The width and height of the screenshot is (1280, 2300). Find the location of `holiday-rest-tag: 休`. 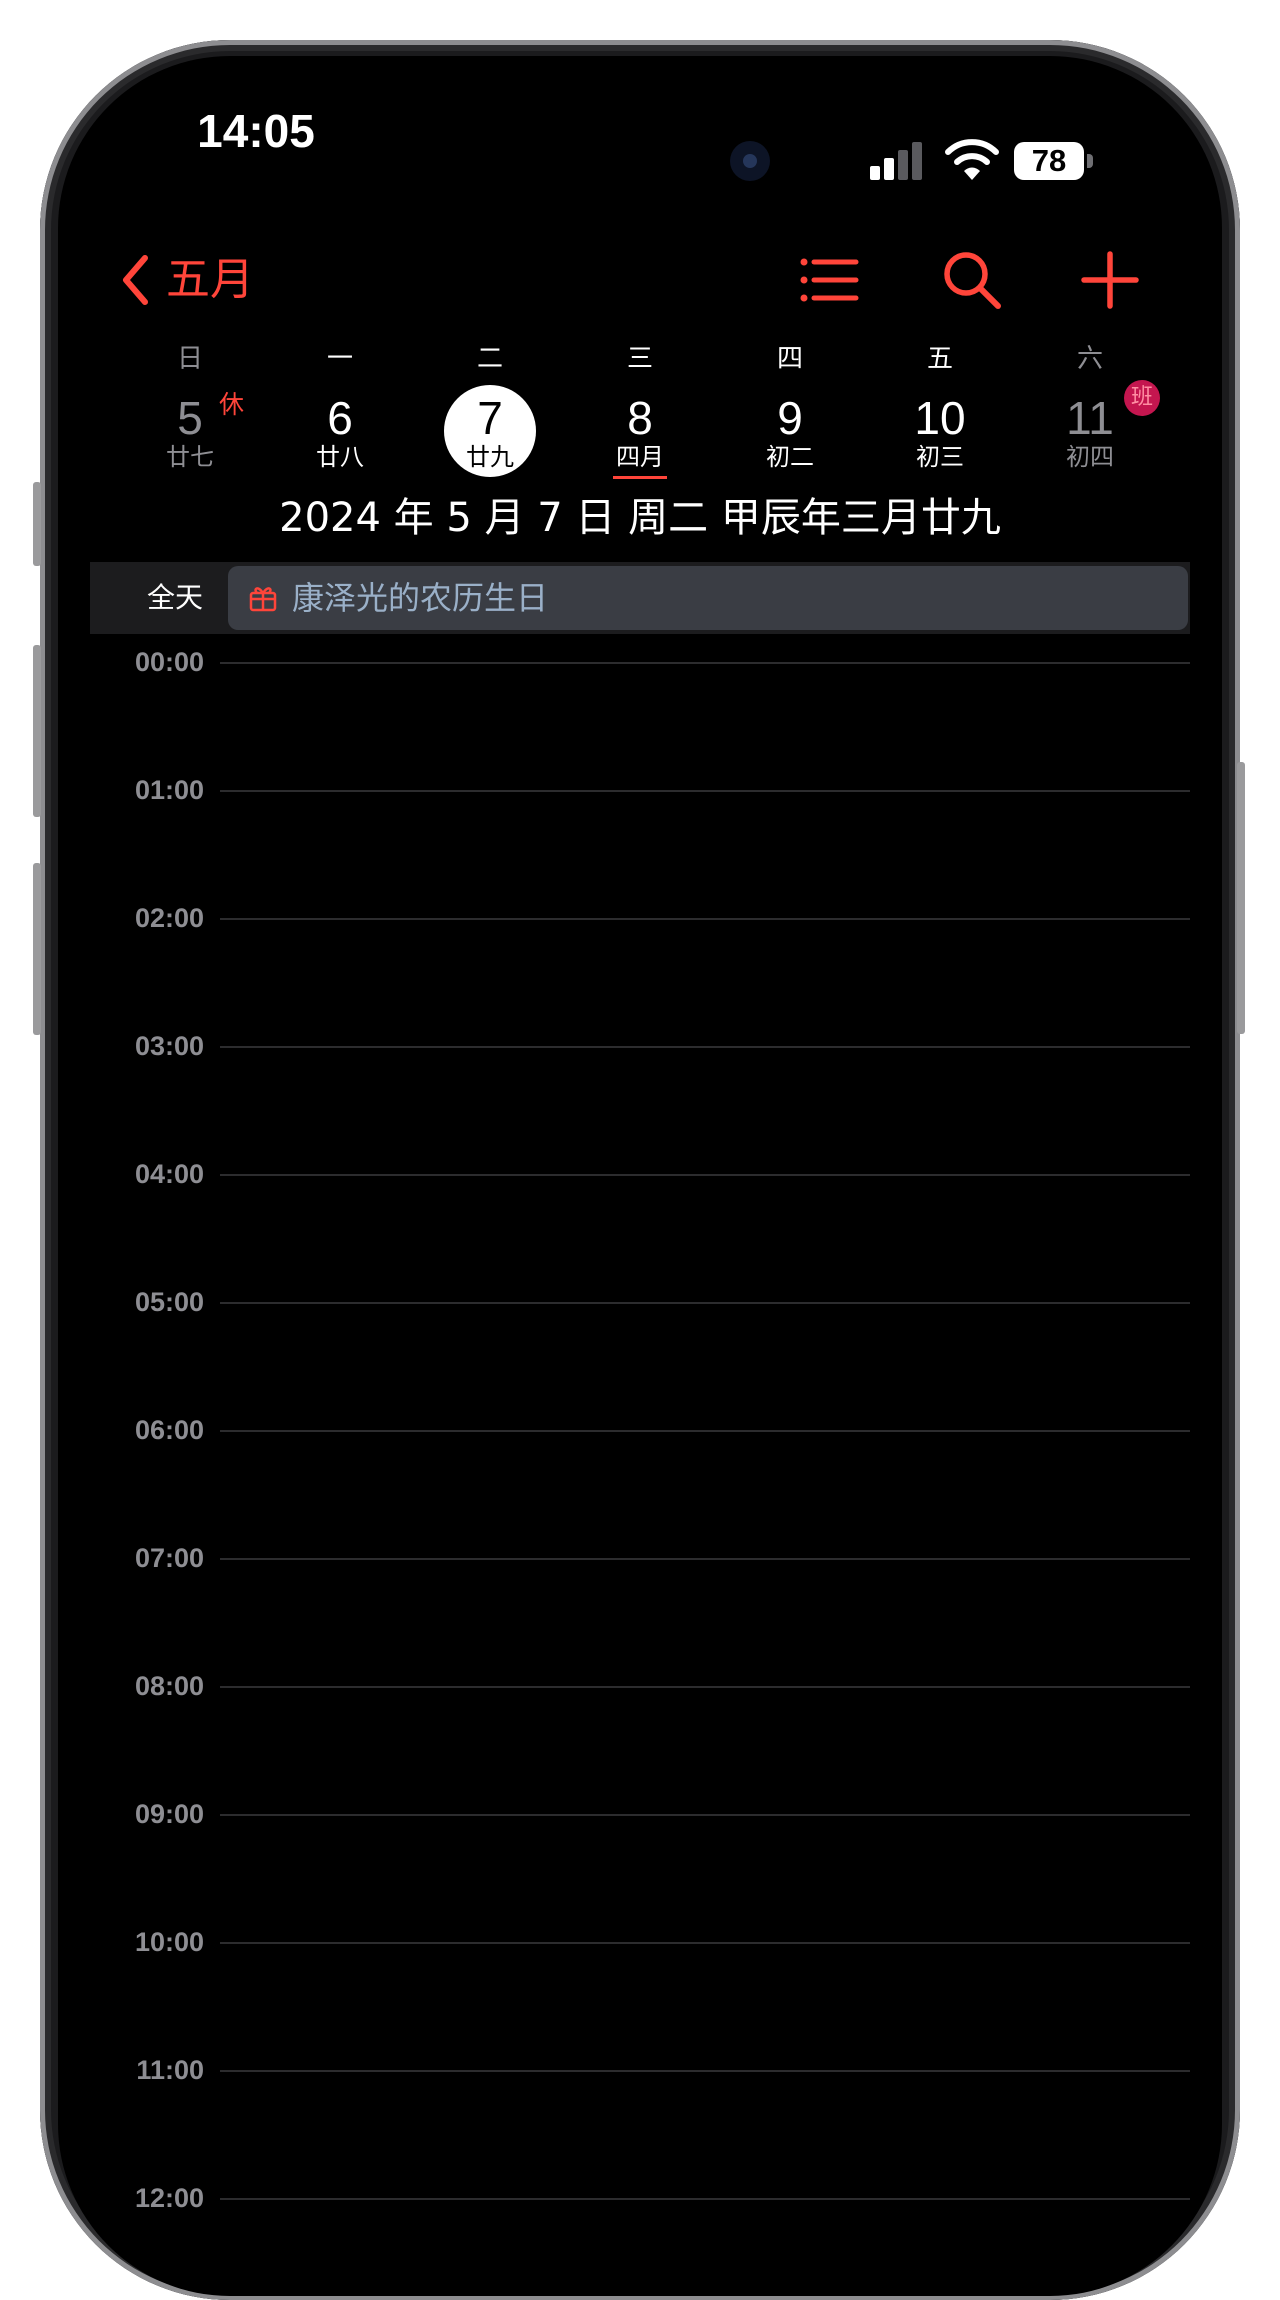

holiday-rest-tag: 休 is located at coordinates (232, 404).